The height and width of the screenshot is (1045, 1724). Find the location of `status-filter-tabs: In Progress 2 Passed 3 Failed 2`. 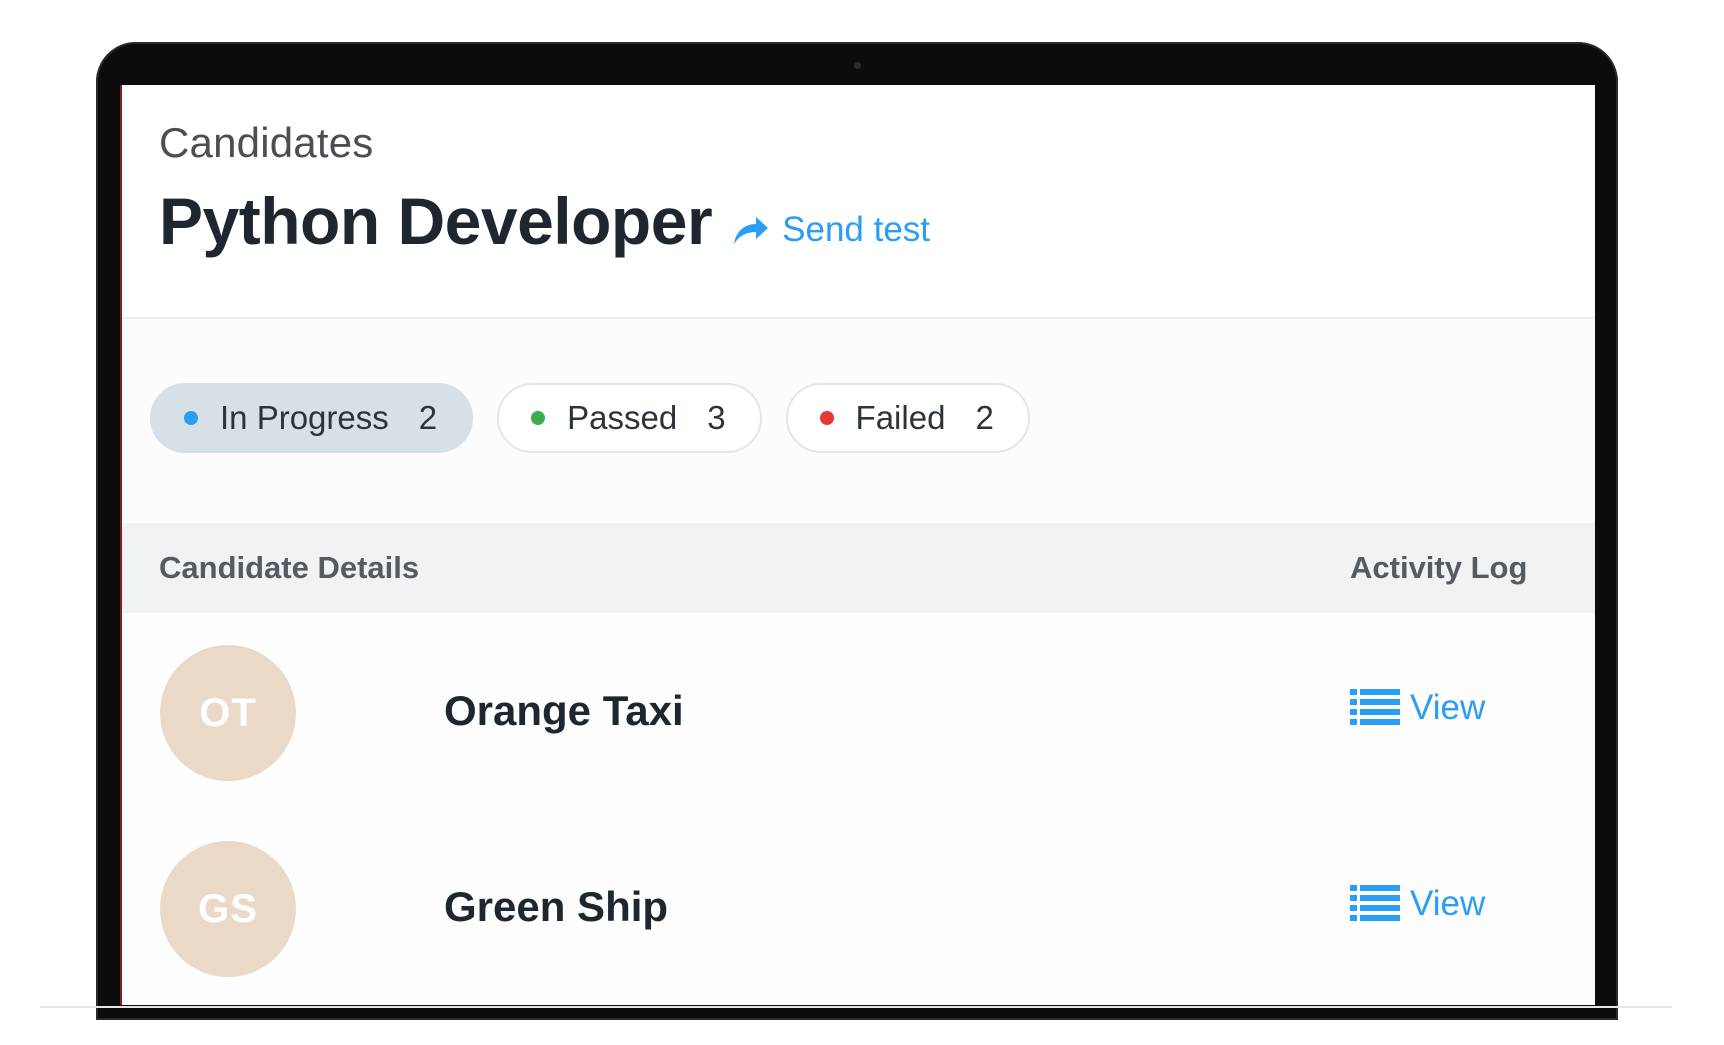

status-filter-tabs: In Progress 2 Passed 3 Failed 2 is located at coordinates (590, 418).